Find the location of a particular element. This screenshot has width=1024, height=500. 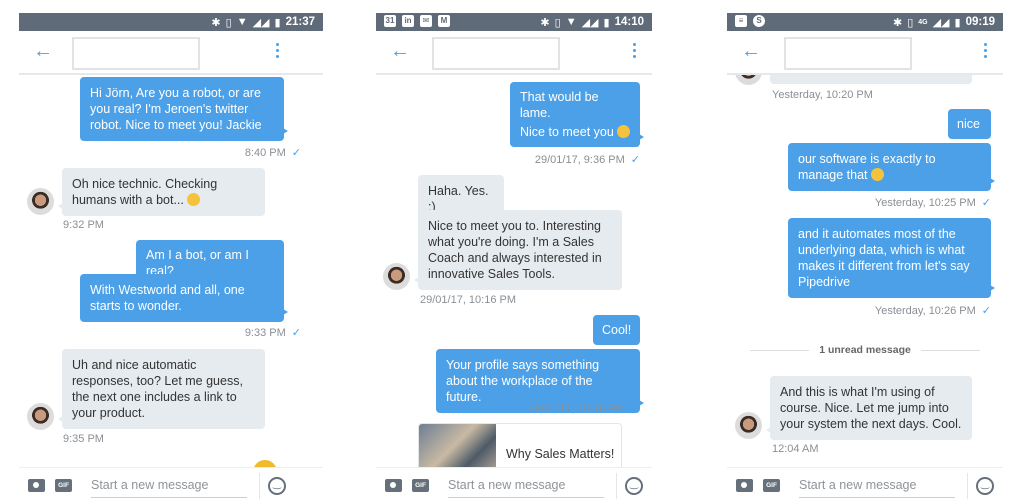

message-timestamp: 29/01/17, 9:36 PM ✓ is located at coordinates (587, 159).